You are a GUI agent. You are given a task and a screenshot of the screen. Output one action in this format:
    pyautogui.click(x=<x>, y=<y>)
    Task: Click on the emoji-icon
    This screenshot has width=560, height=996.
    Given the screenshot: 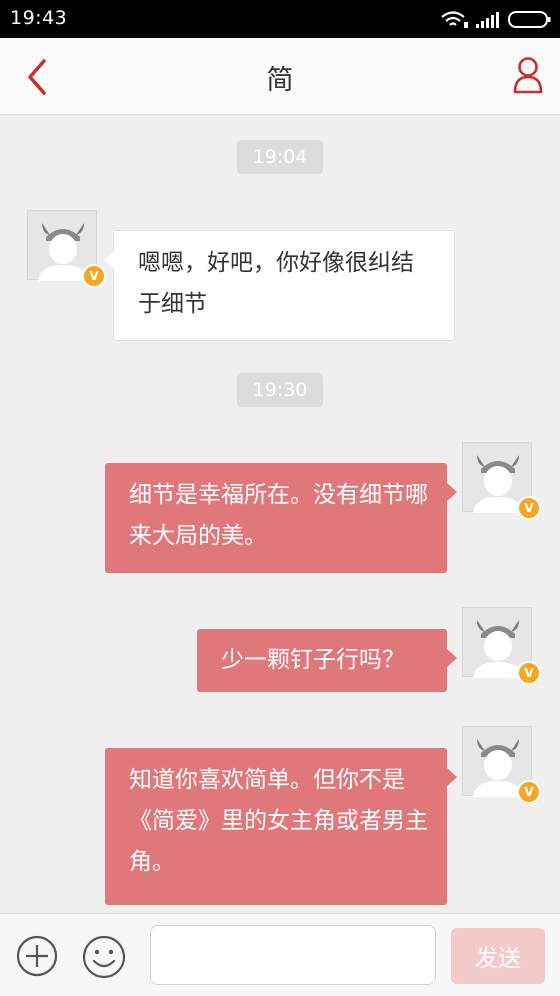 What is the action you would take?
    pyautogui.click(x=104, y=957)
    